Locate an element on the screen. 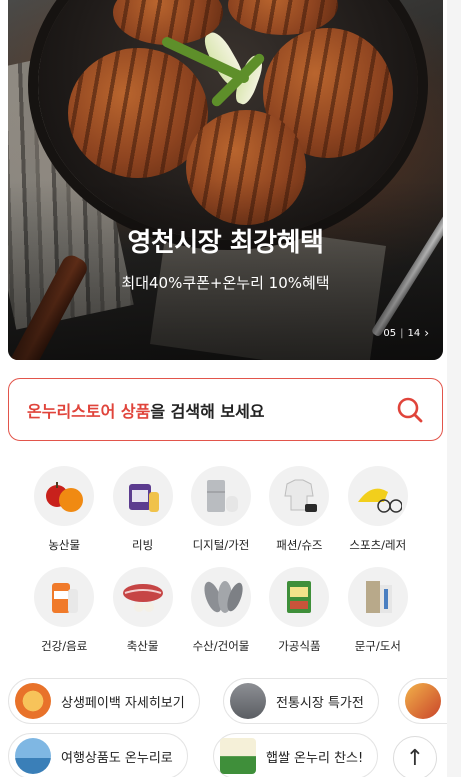 This screenshot has height=777, width=461. quick-links-row: 상생페이백 자세히보기 전통시장 특가전 온 is located at coordinates (234, 702).